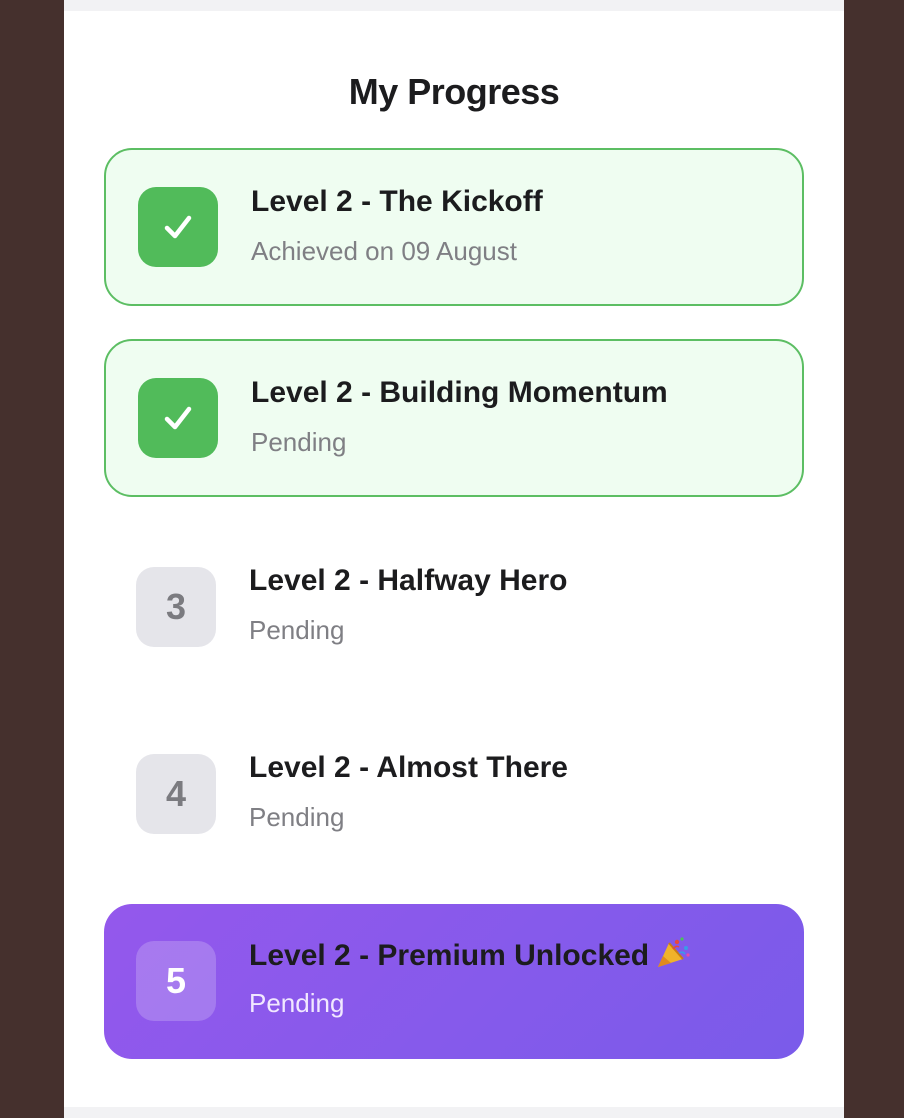 The image size is (904, 1118). I want to click on level-item-4: 4 Level 2 - Almost There Pending, so click(454, 793).